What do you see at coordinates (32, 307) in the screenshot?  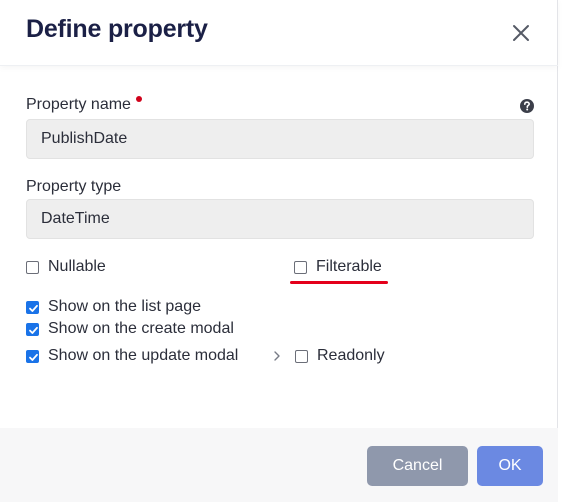 I see `show-on-list-checkbox` at bounding box center [32, 307].